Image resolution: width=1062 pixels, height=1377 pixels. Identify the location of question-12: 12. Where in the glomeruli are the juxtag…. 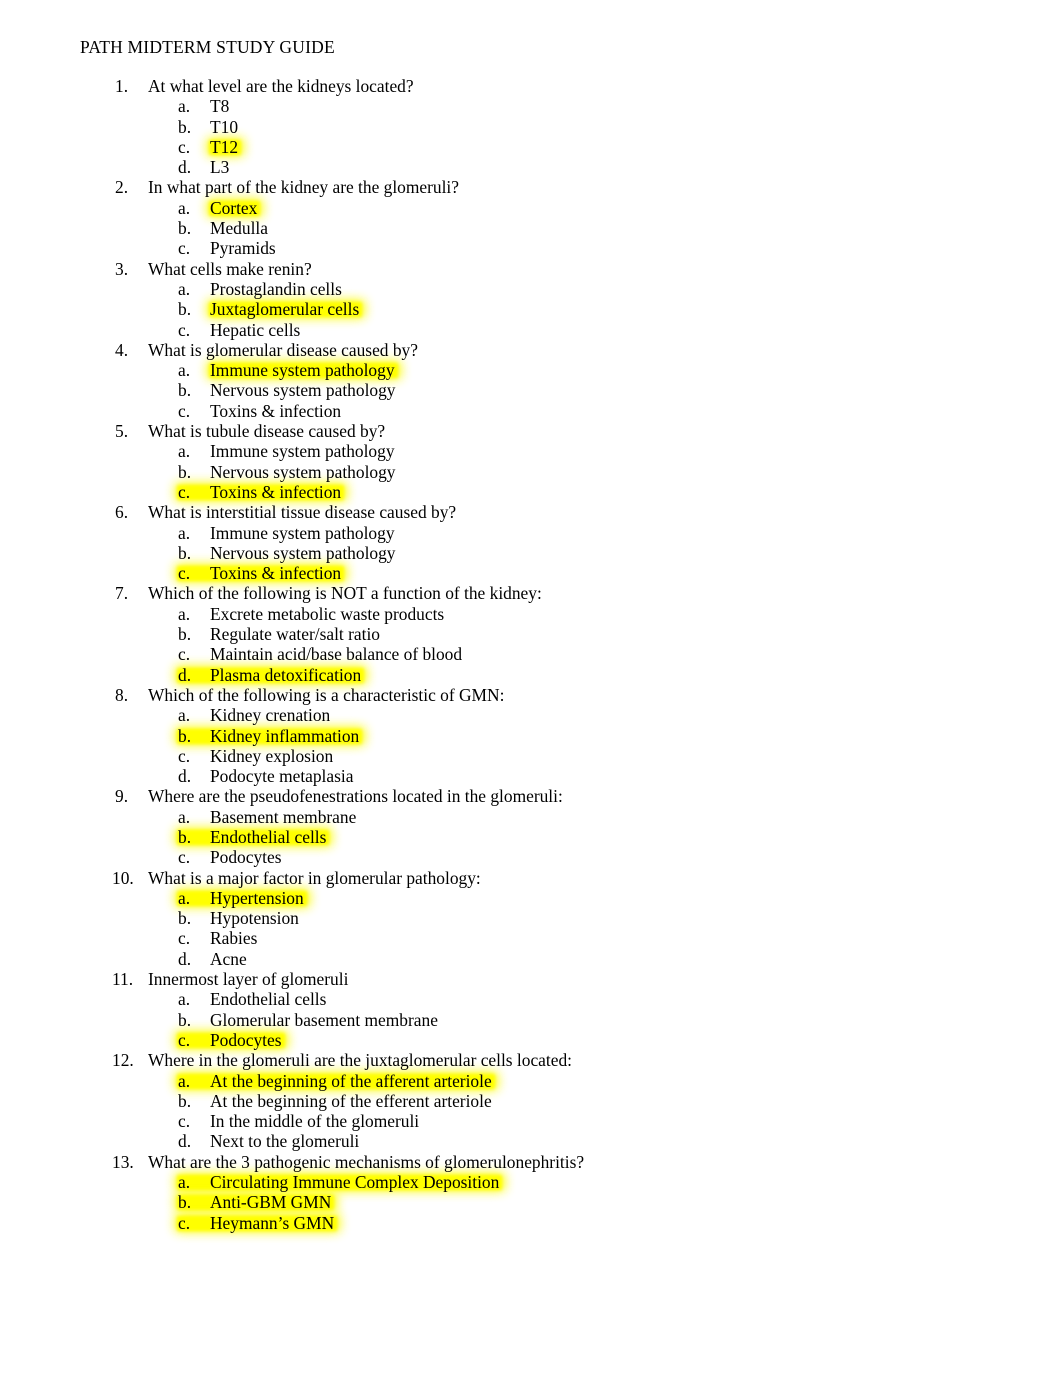
(531, 1060).